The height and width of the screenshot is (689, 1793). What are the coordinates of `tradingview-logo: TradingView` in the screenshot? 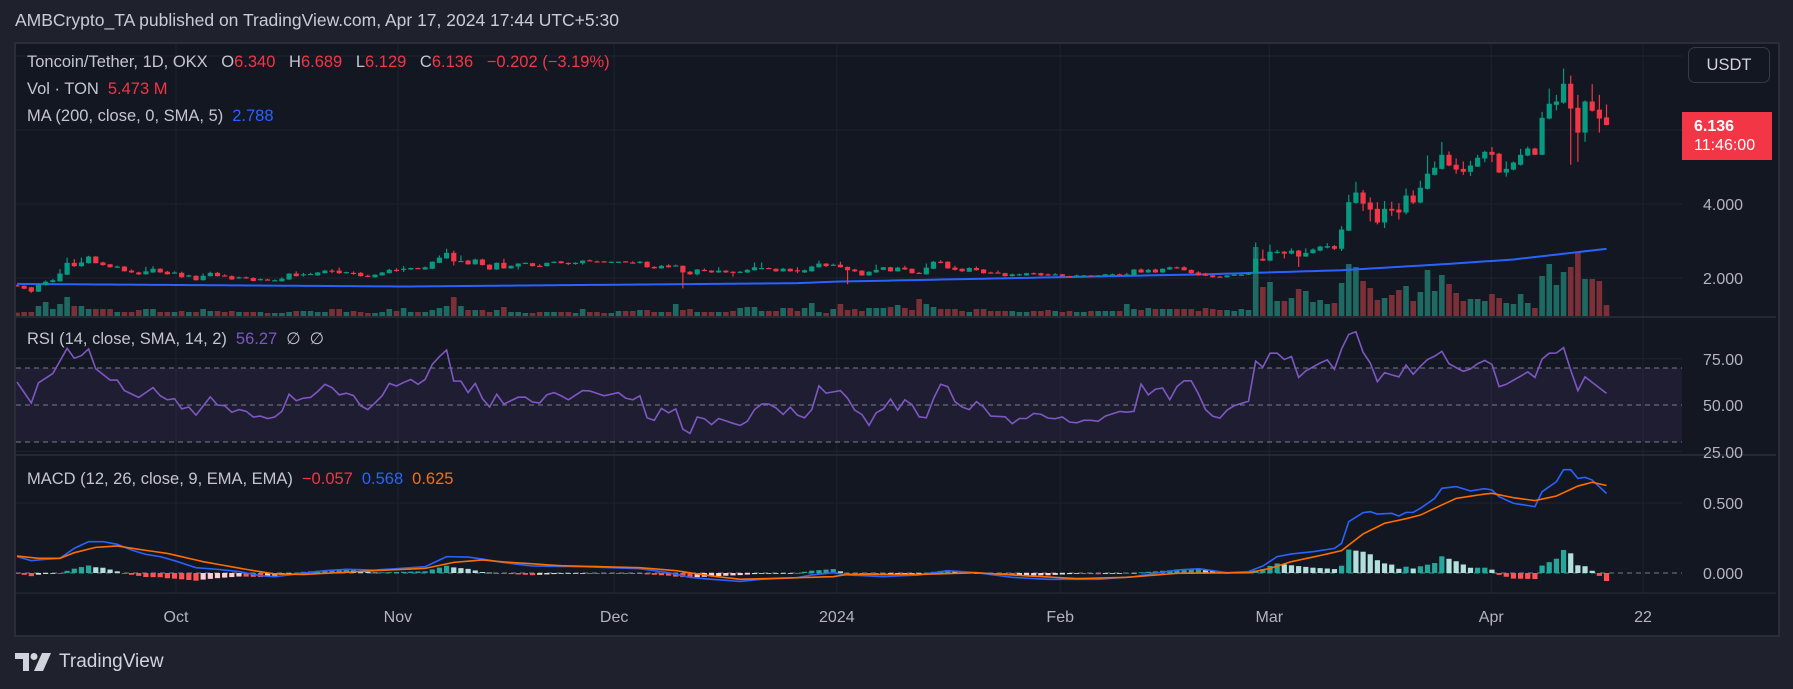 It's located at (89, 662).